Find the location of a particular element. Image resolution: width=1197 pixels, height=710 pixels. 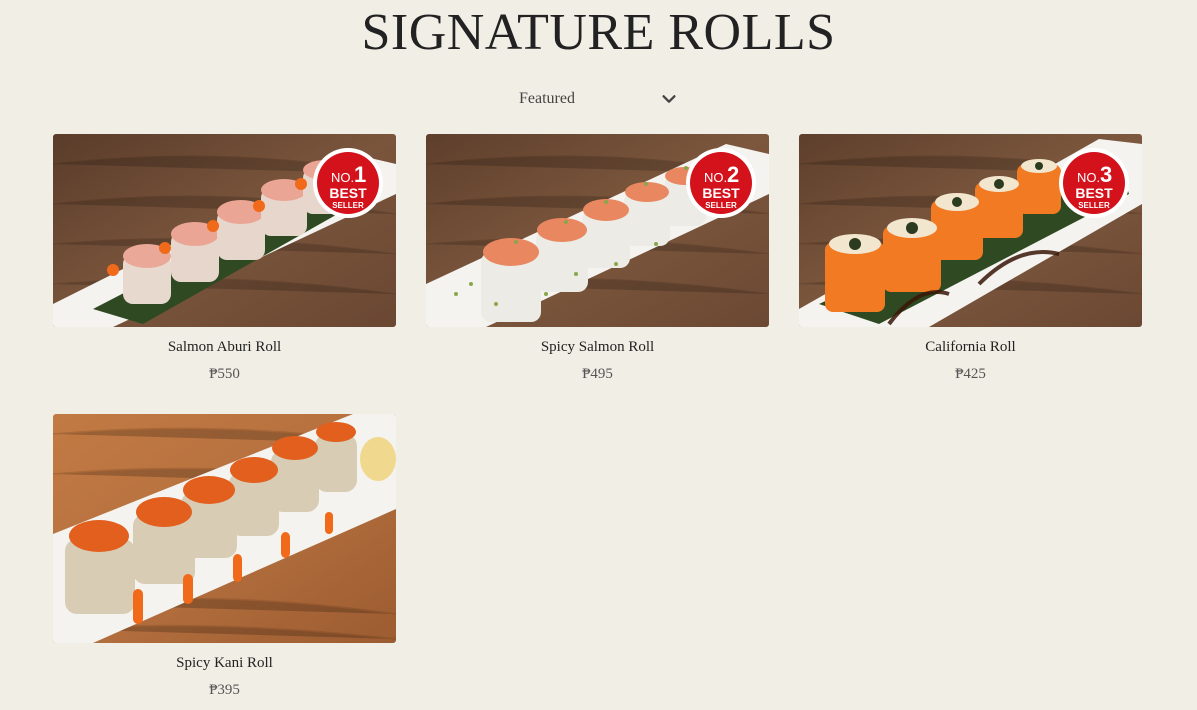

badge-rank: 1 is located at coordinates (360, 174).